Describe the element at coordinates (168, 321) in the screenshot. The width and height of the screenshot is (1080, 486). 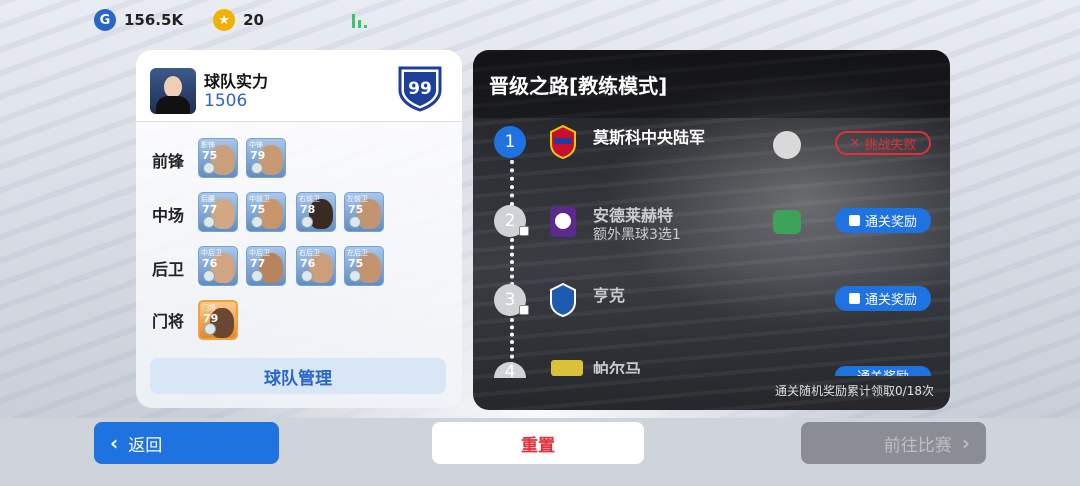
I see `row-label-goalkeeper: 门将` at that location.